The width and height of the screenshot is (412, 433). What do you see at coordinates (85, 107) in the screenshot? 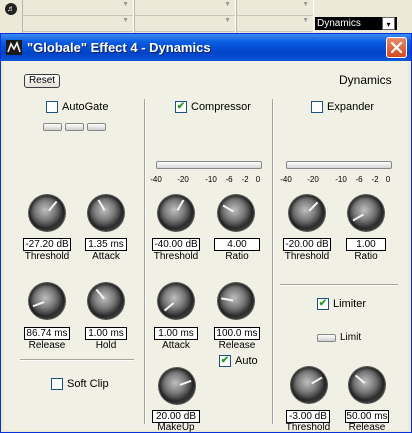
I see `autogate-label: AutoGate` at bounding box center [85, 107].